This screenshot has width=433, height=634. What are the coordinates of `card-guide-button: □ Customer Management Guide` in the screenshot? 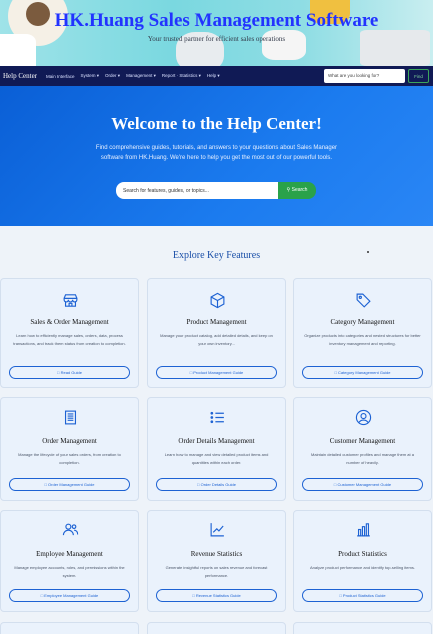 It's located at (362, 484).